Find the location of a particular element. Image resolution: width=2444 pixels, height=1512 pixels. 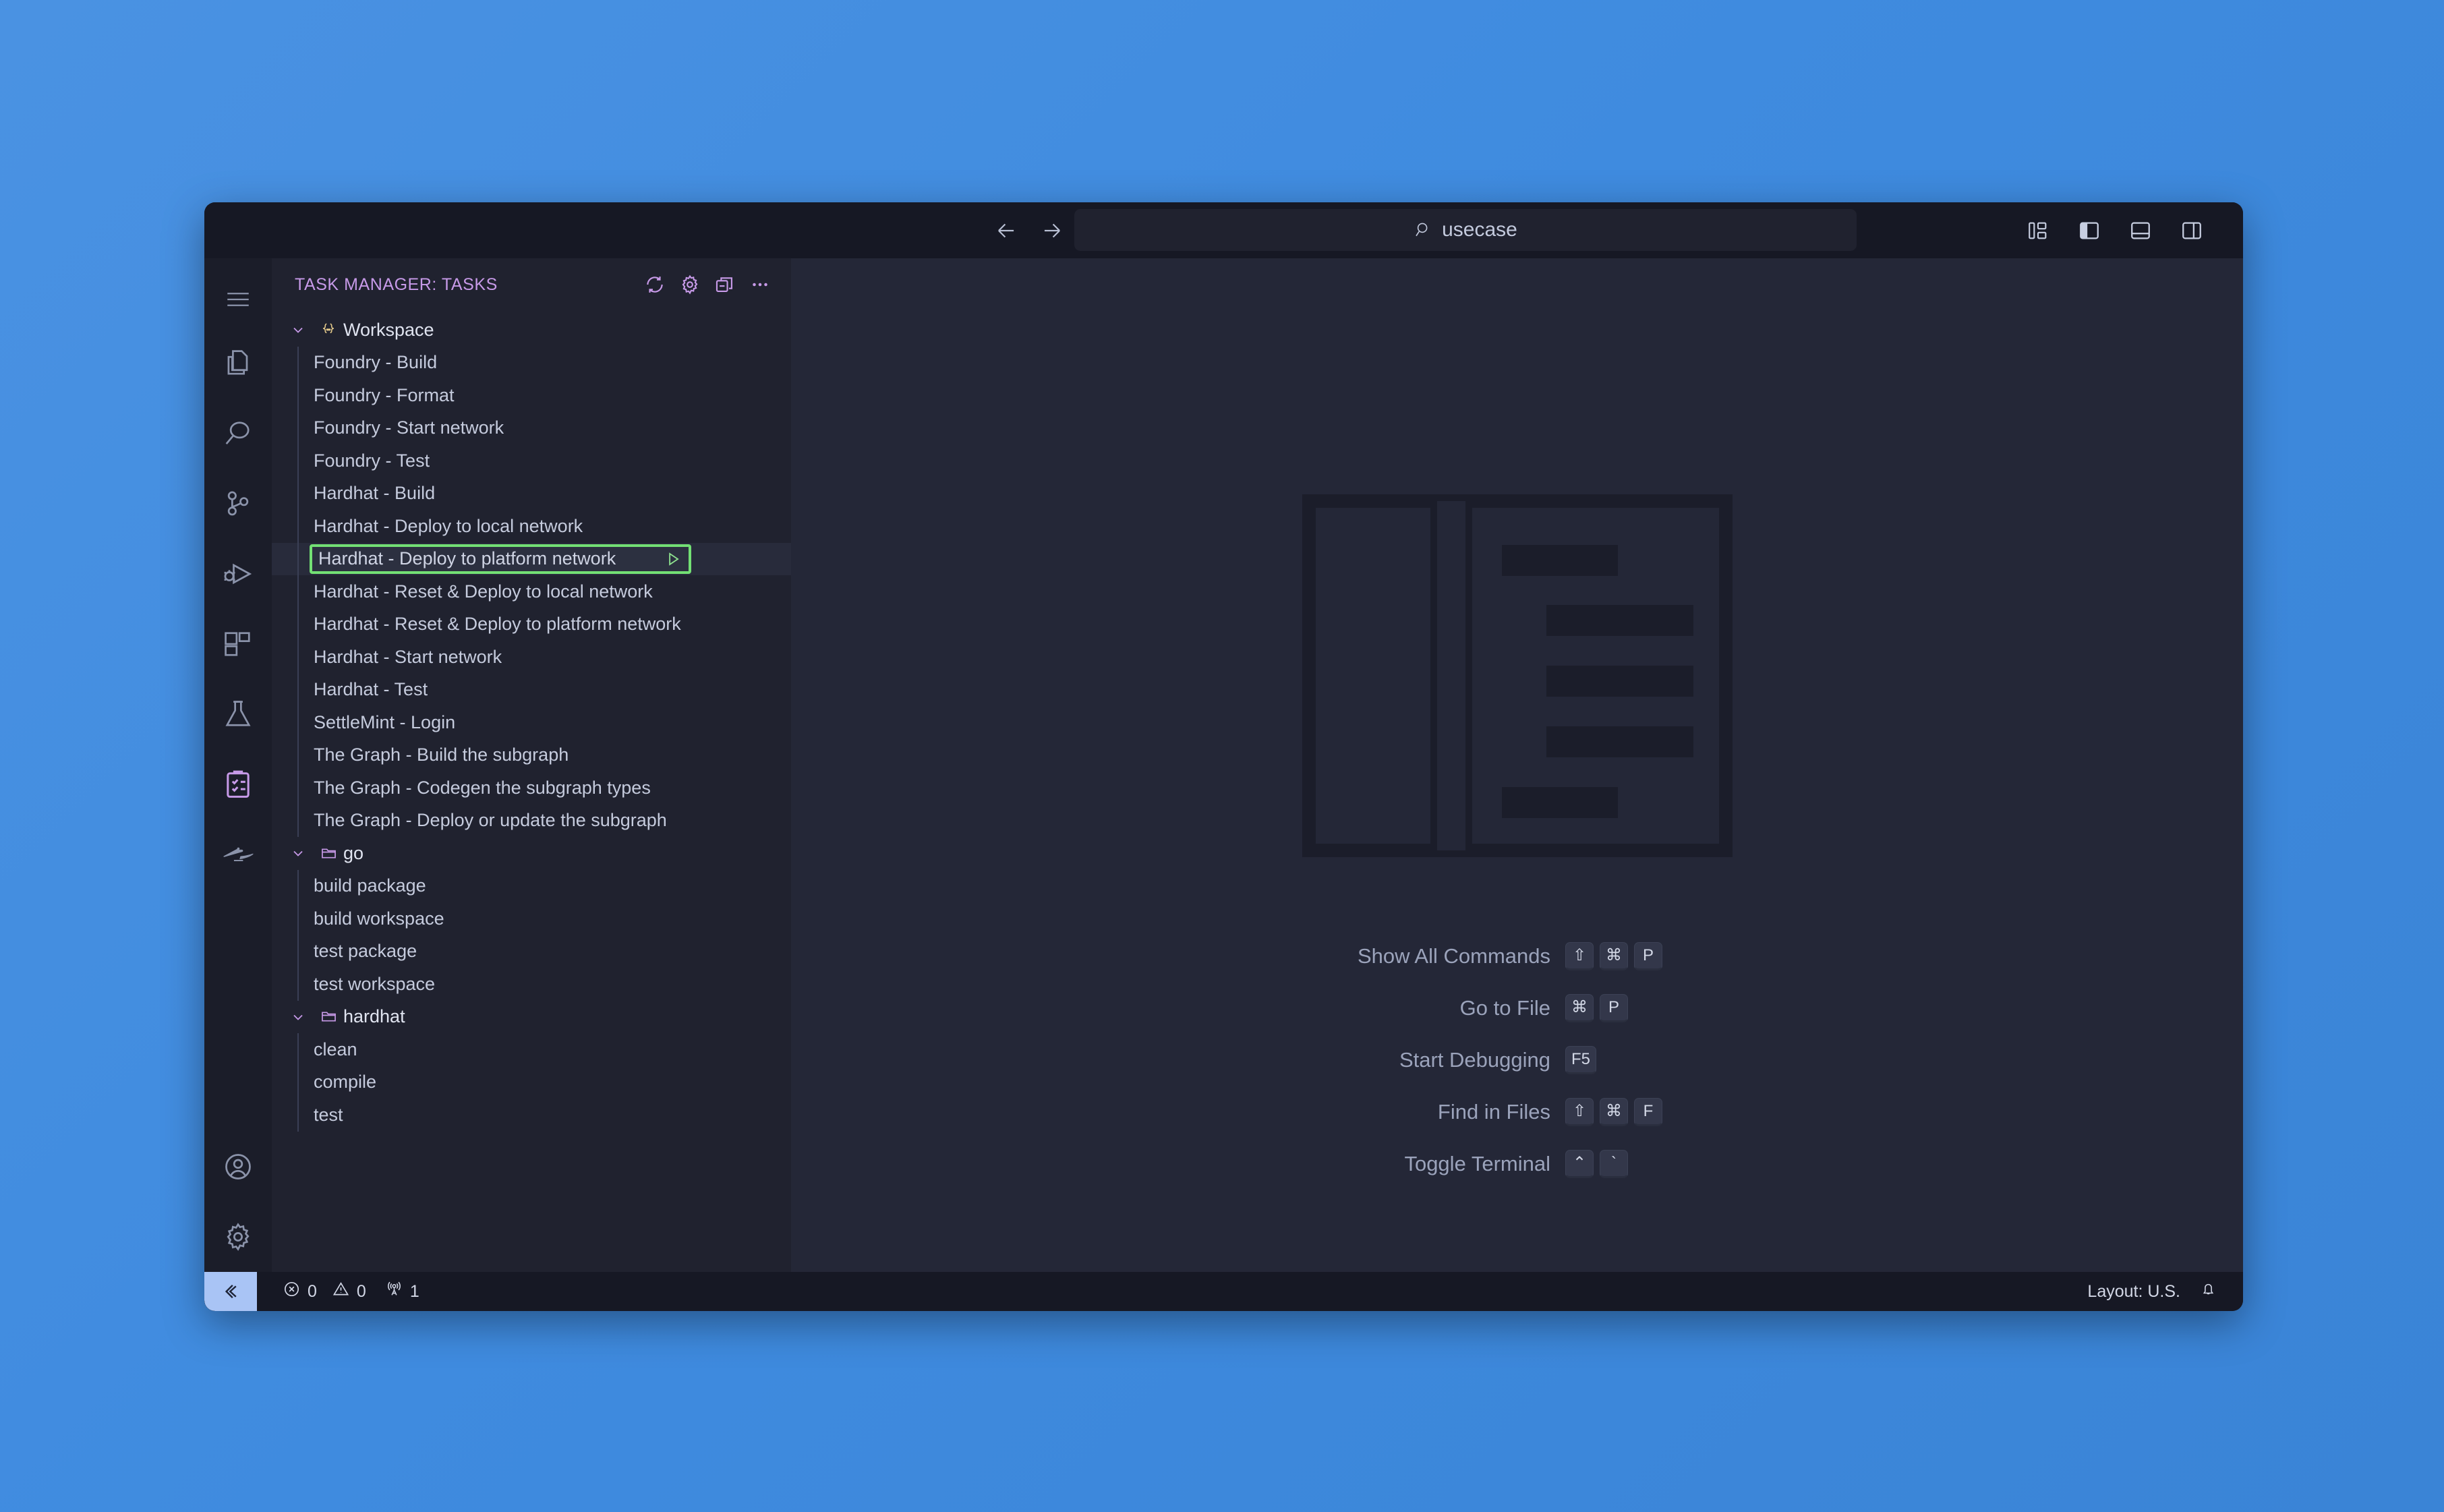

sidebar-item-search is located at coordinates (238, 434).